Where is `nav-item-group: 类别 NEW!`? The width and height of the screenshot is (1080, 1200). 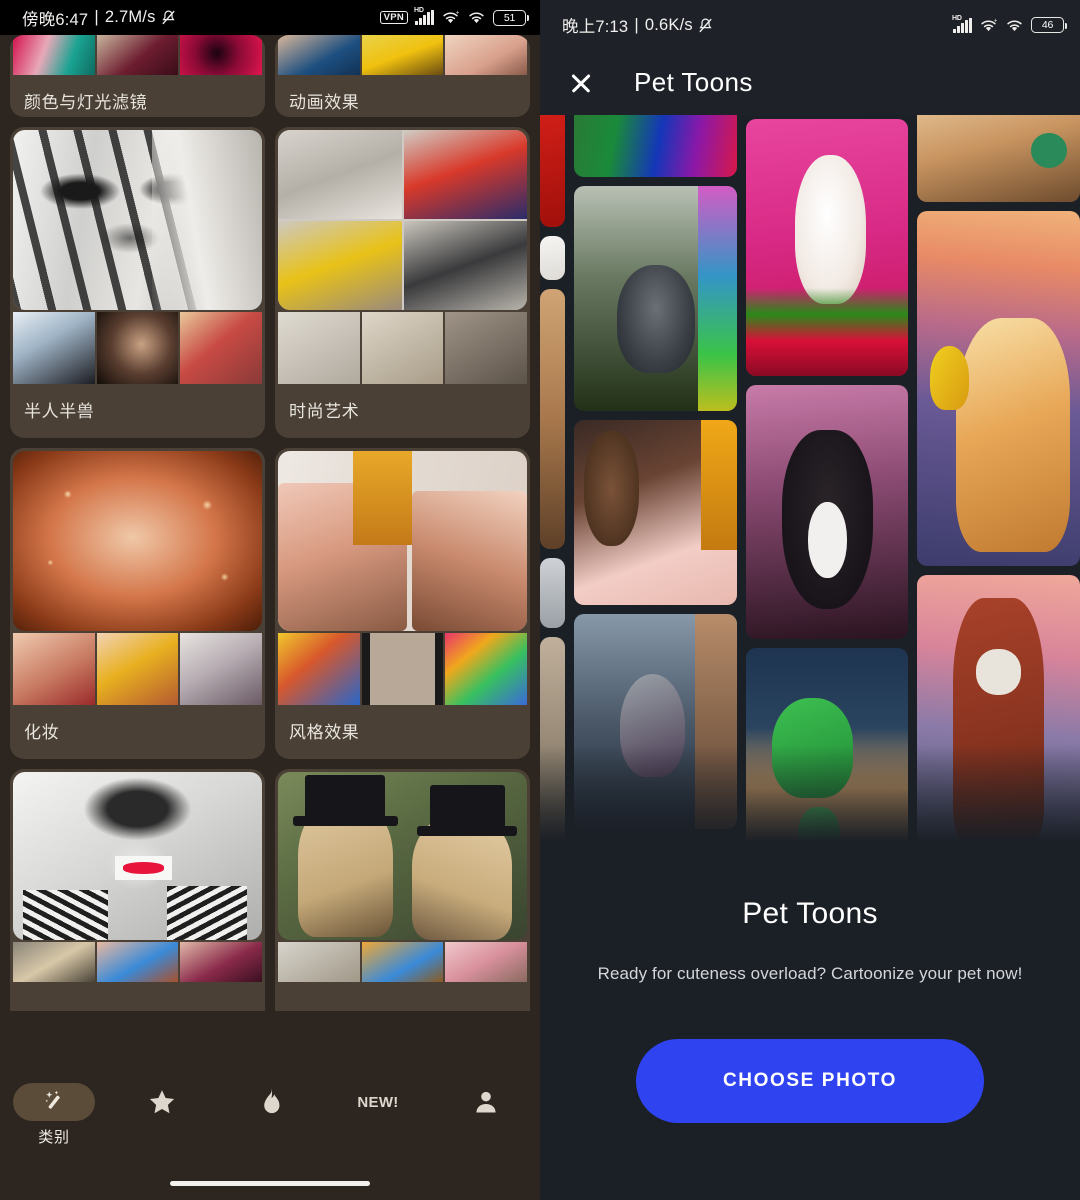 nav-item-group: 类别 NEW! is located at coordinates (270, 1115).